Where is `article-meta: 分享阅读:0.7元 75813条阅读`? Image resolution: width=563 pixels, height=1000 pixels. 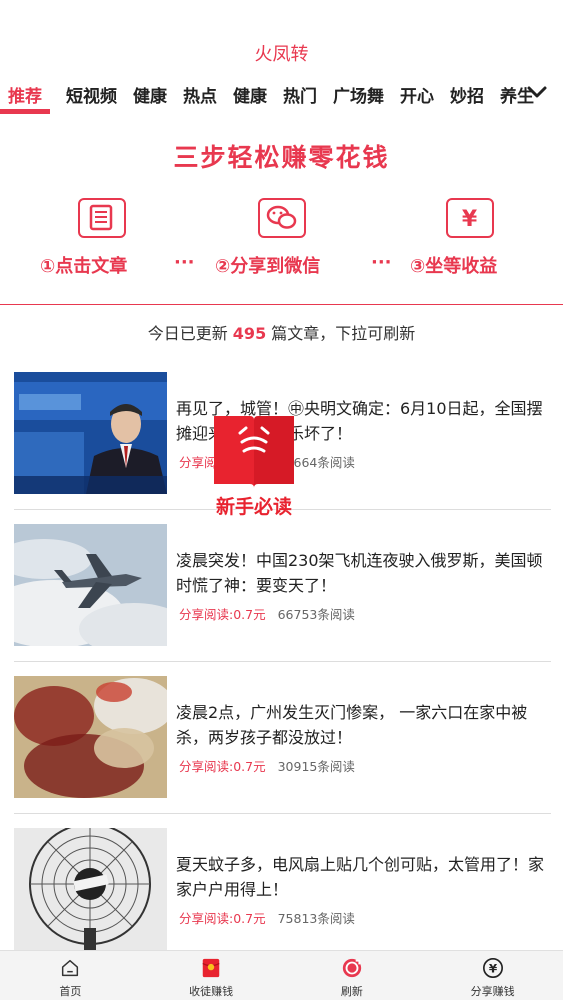
article-meta: 分享阅读:0.7元 75813条阅读 is located at coordinates (267, 917).